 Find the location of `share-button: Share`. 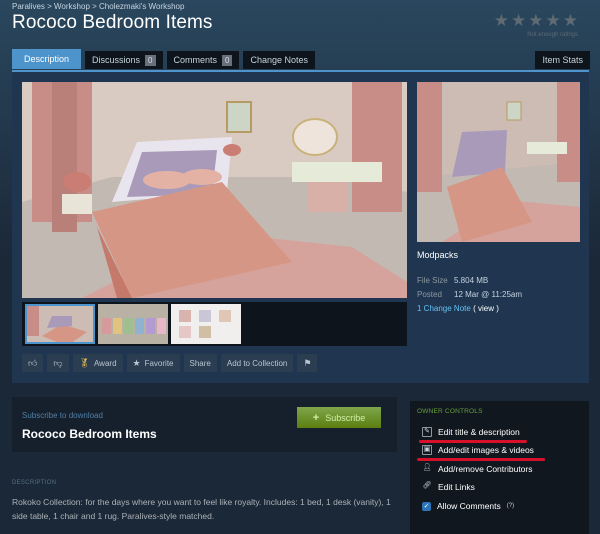

share-button: Share is located at coordinates (200, 363).